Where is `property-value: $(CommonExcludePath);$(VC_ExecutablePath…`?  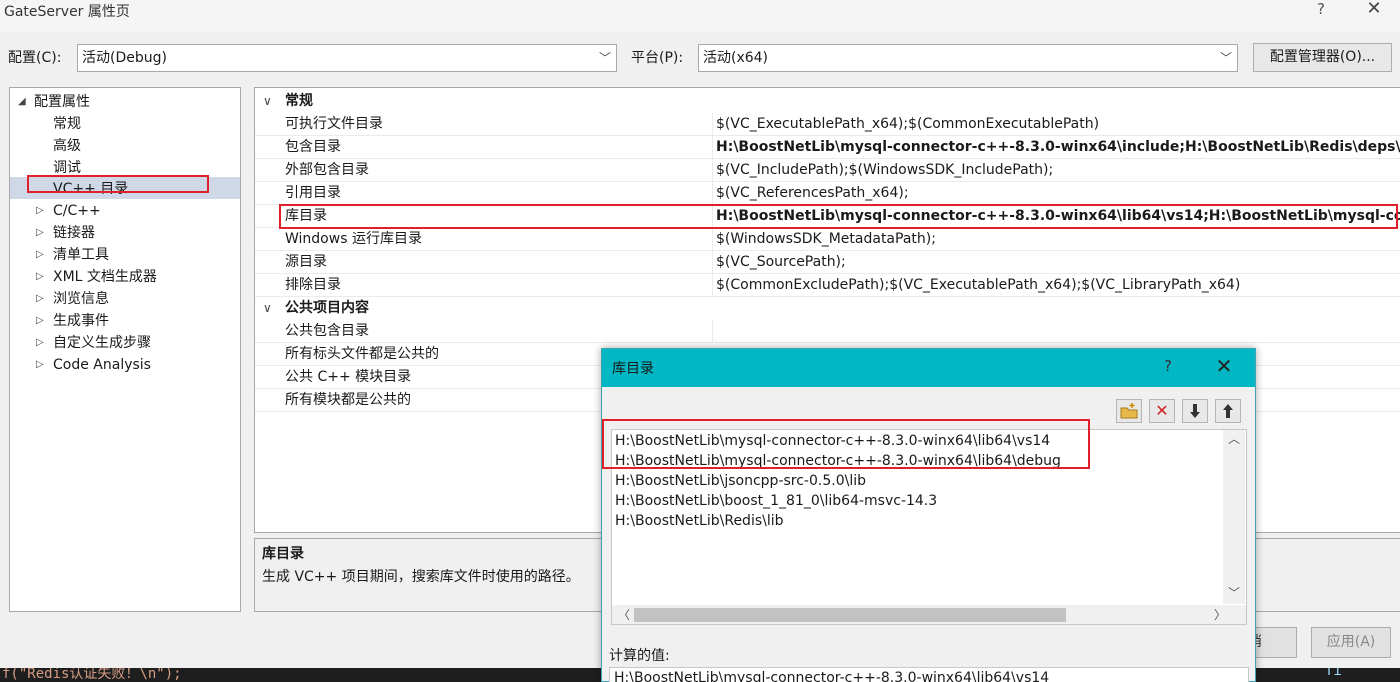 property-value: $(CommonExcludePath);$(VC_ExecutablePath… is located at coordinates (978, 285).